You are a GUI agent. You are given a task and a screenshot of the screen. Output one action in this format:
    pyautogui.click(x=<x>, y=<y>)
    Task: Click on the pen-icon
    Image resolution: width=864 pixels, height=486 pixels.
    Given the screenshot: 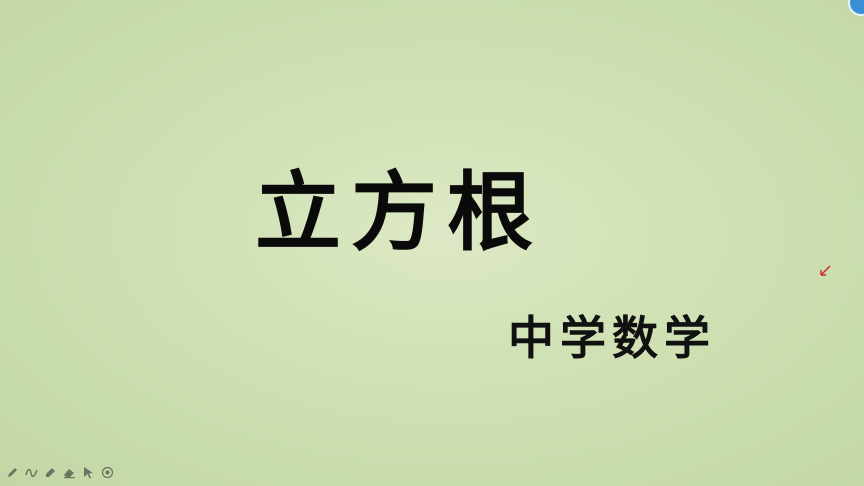 What is the action you would take?
    pyautogui.click(x=12, y=472)
    